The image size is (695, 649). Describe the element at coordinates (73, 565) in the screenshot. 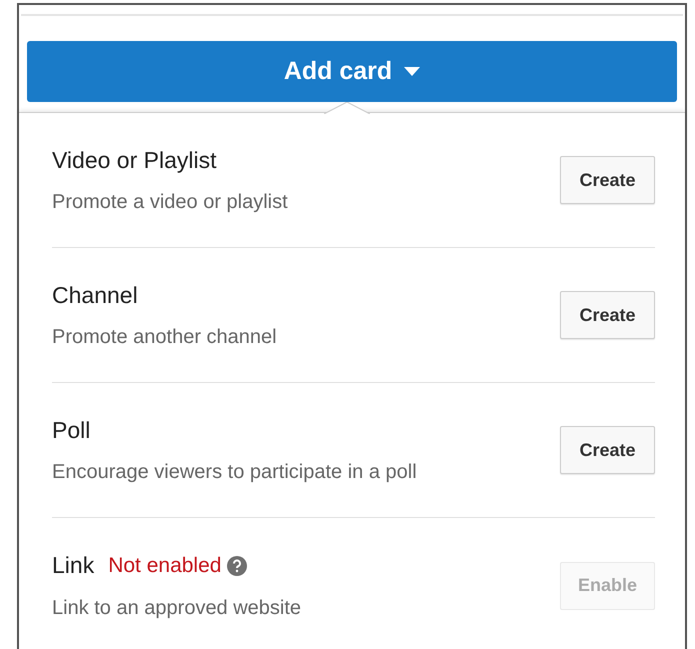

I see `option-title: Link` at that location.